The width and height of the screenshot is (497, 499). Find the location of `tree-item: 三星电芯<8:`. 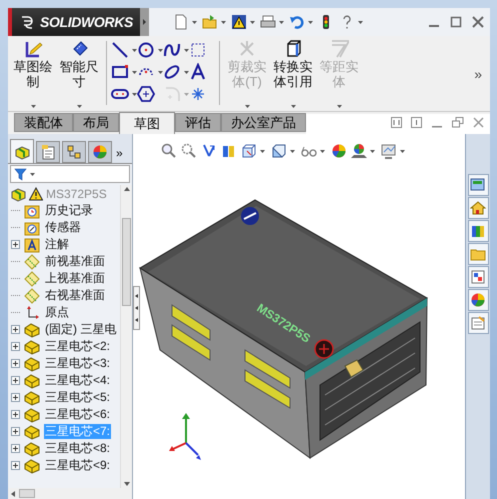

tree-item: 三星电芯<8: is located at coordinates (78, 448).